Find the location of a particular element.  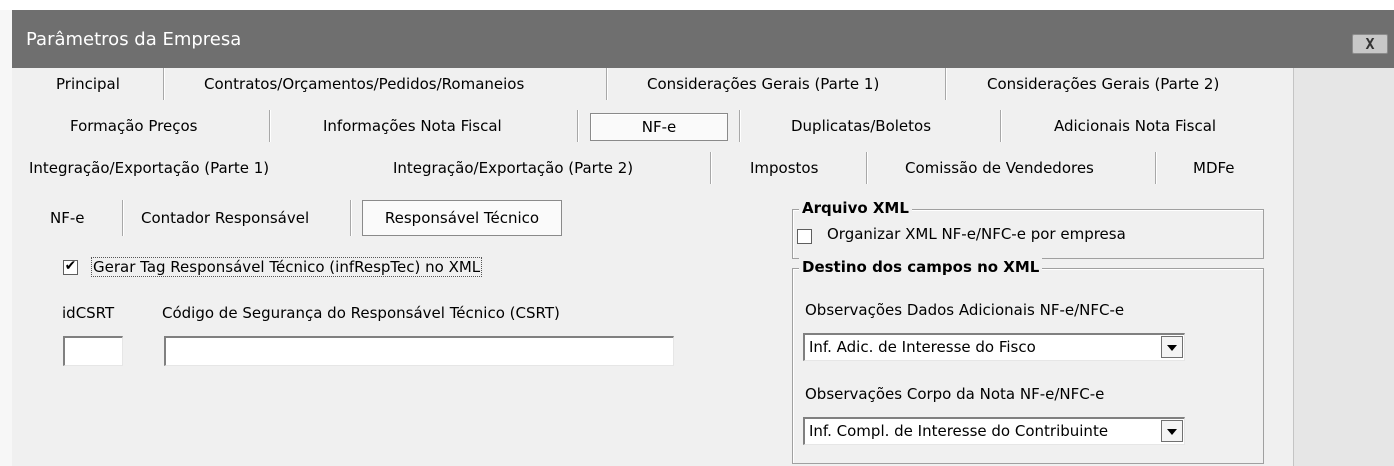

obs-adicionais-select: Inf. Adic. de Interesse do Fisco is located at coordinates (994, 347).